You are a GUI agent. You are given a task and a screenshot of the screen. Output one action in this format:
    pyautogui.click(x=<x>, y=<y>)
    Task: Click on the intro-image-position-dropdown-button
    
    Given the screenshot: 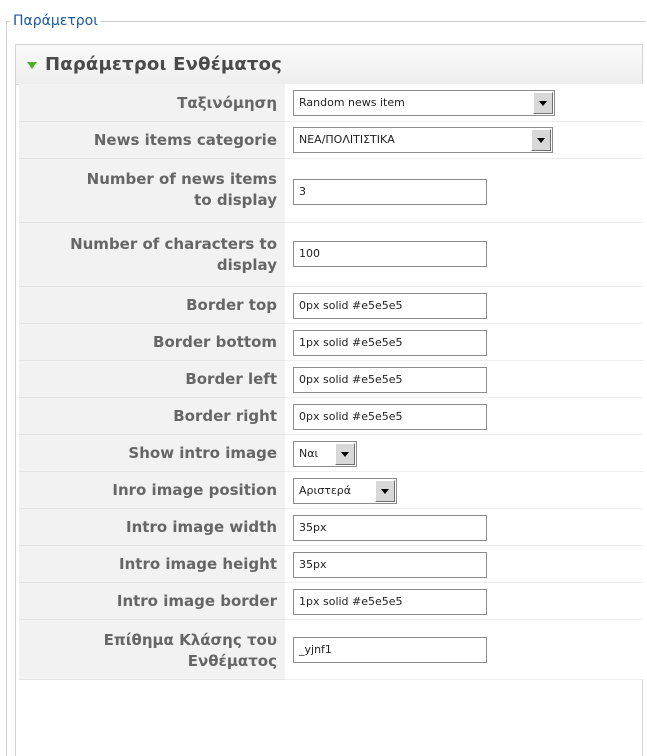 What is the action you would take?
    pyautogui.click(x=385, y=491)
    